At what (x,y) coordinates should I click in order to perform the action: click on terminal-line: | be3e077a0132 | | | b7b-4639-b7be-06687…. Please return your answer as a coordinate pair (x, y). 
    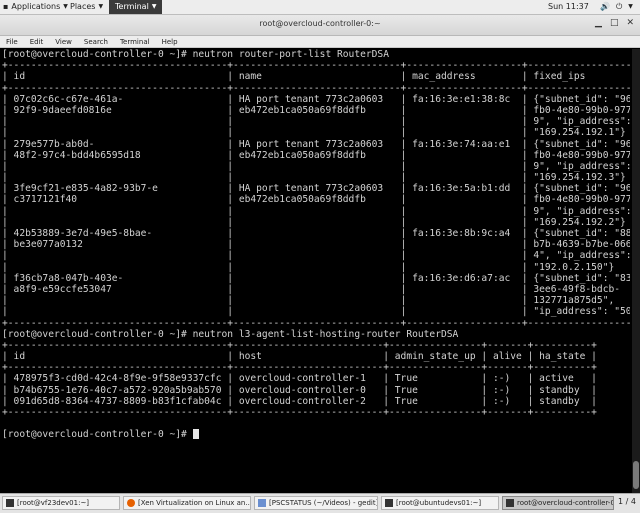
    Looking at the image, I should click on (316, 245).